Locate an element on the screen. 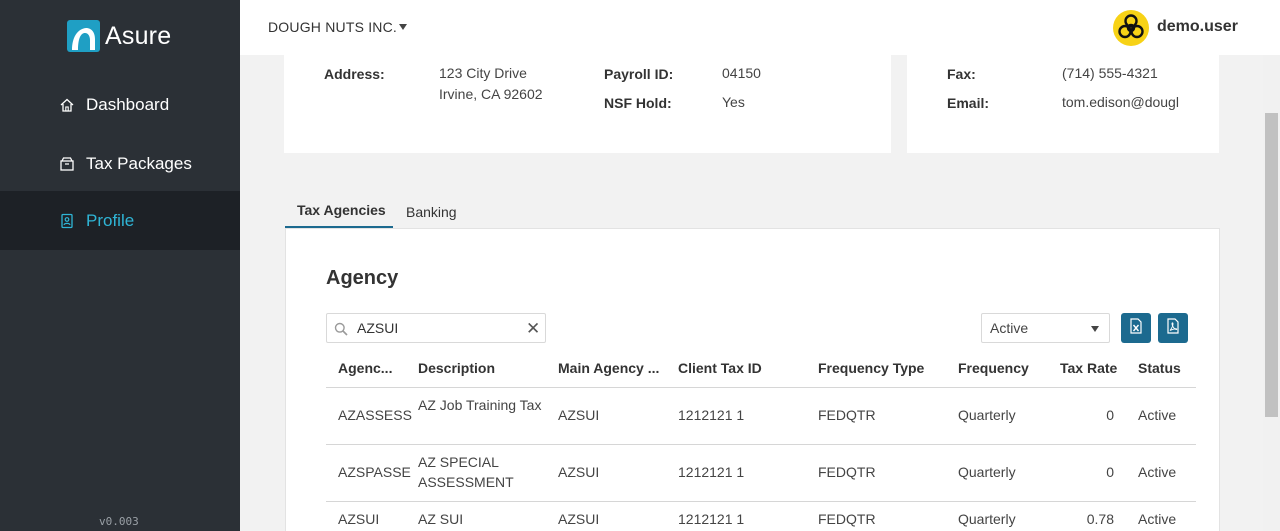 The width and height of the screenshot is (1280, 531). sidebar-item-label: Profile is located at coordinates (110, 220).